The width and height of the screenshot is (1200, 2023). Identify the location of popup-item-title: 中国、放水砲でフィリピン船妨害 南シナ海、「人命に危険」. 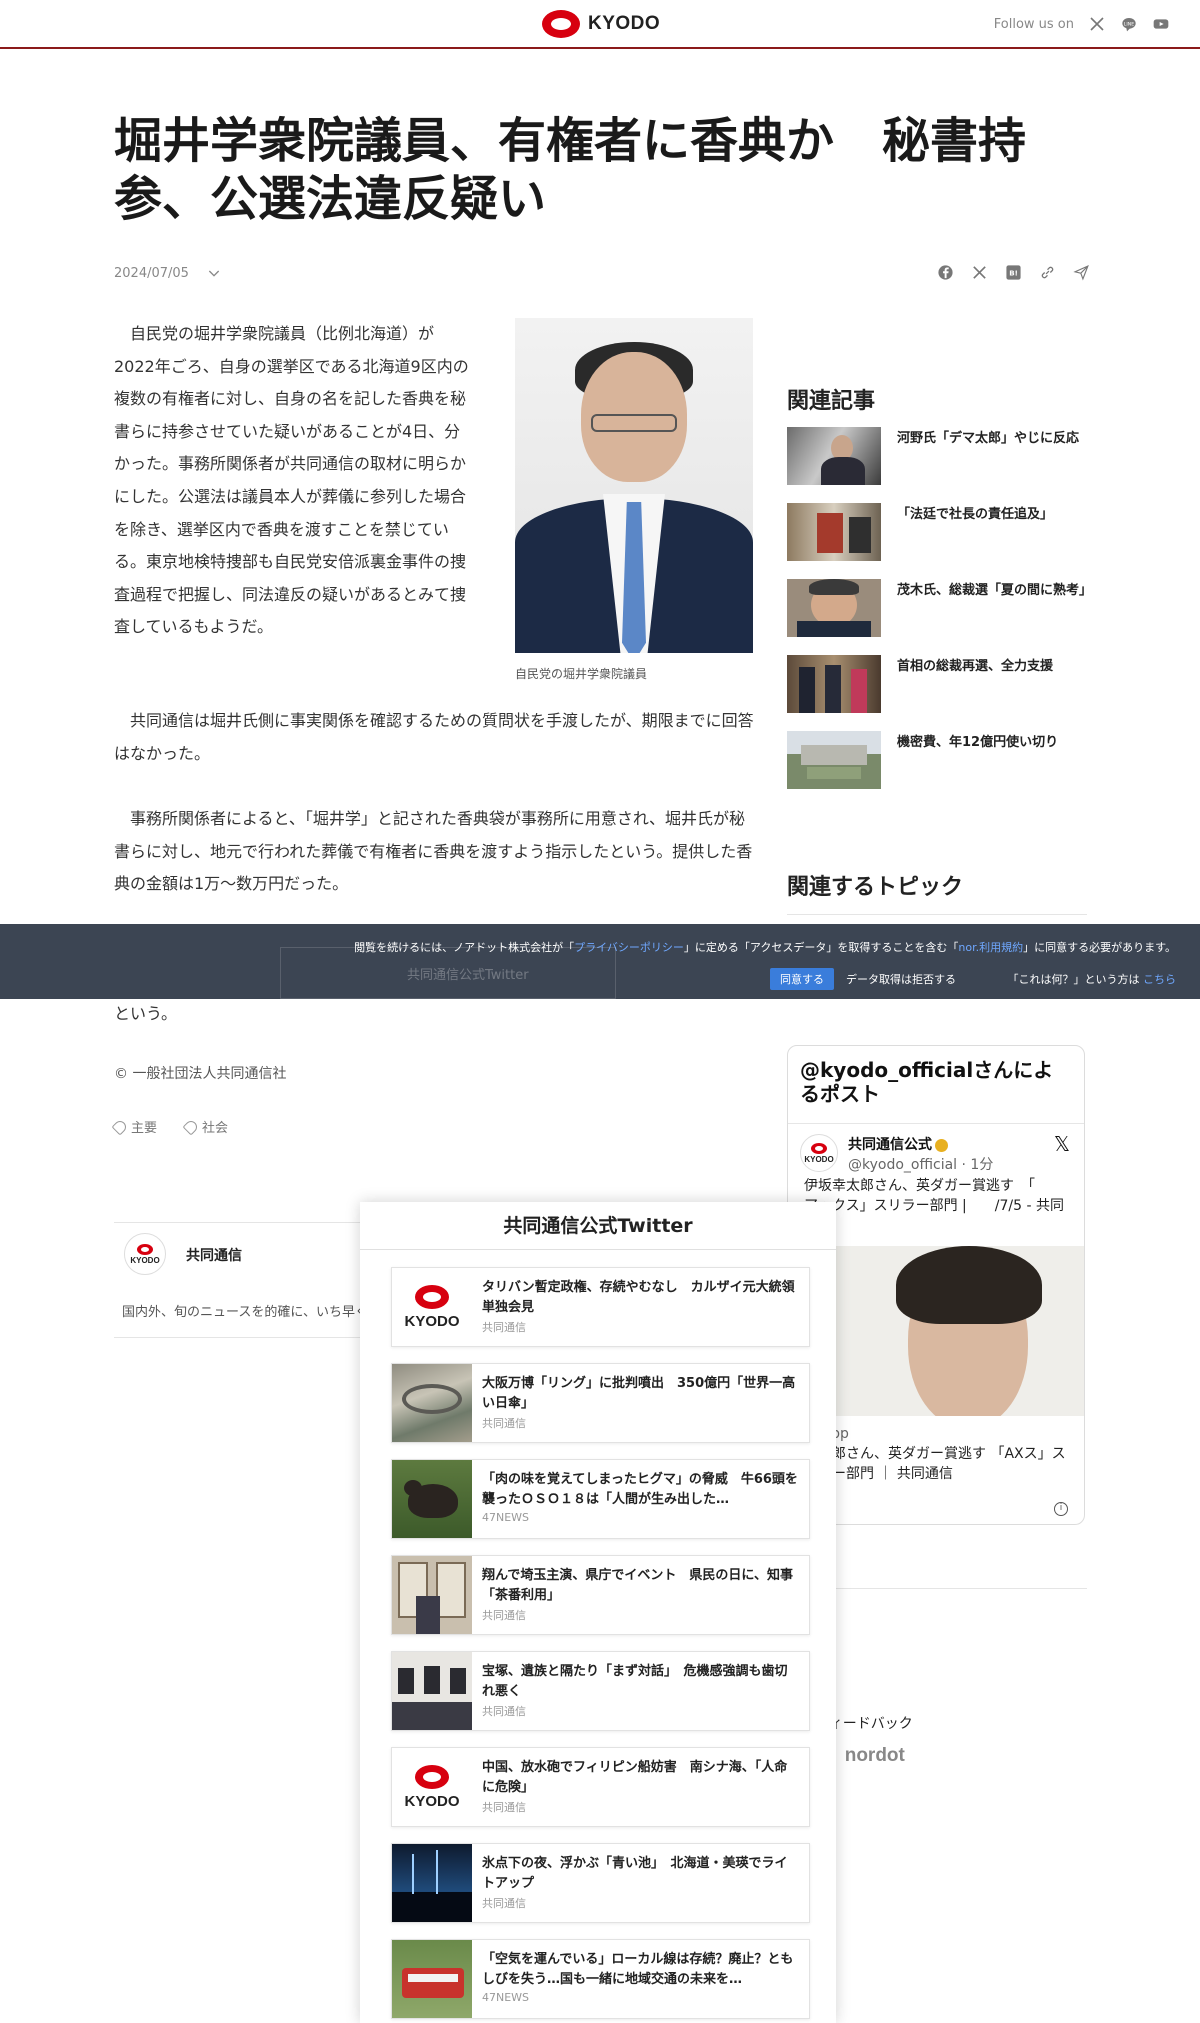
(635, 1777).